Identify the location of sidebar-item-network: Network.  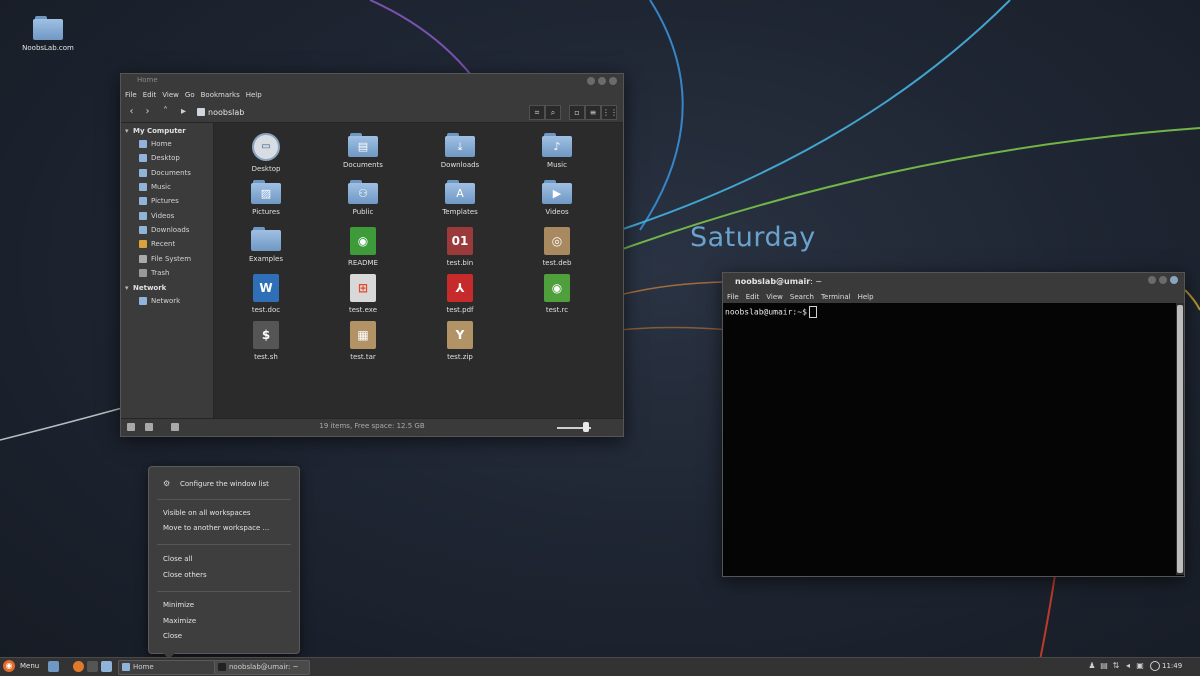
(167, 301).